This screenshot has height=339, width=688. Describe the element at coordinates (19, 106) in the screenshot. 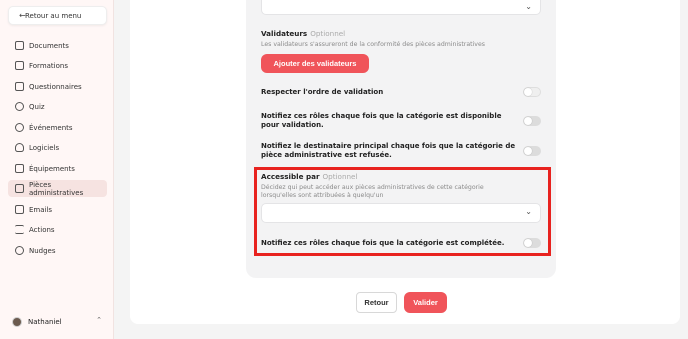

I see `quiz-icon` at that location.